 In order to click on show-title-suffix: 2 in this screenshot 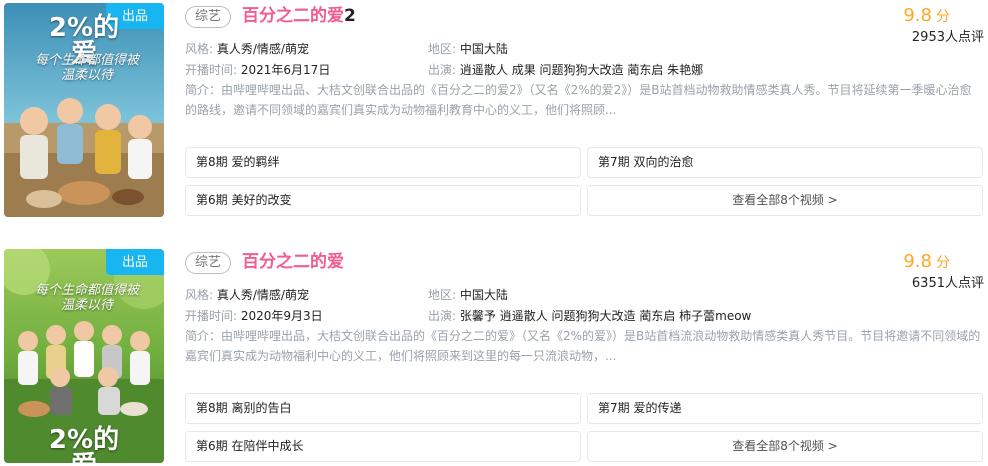, I will do `click(350, 16)`.